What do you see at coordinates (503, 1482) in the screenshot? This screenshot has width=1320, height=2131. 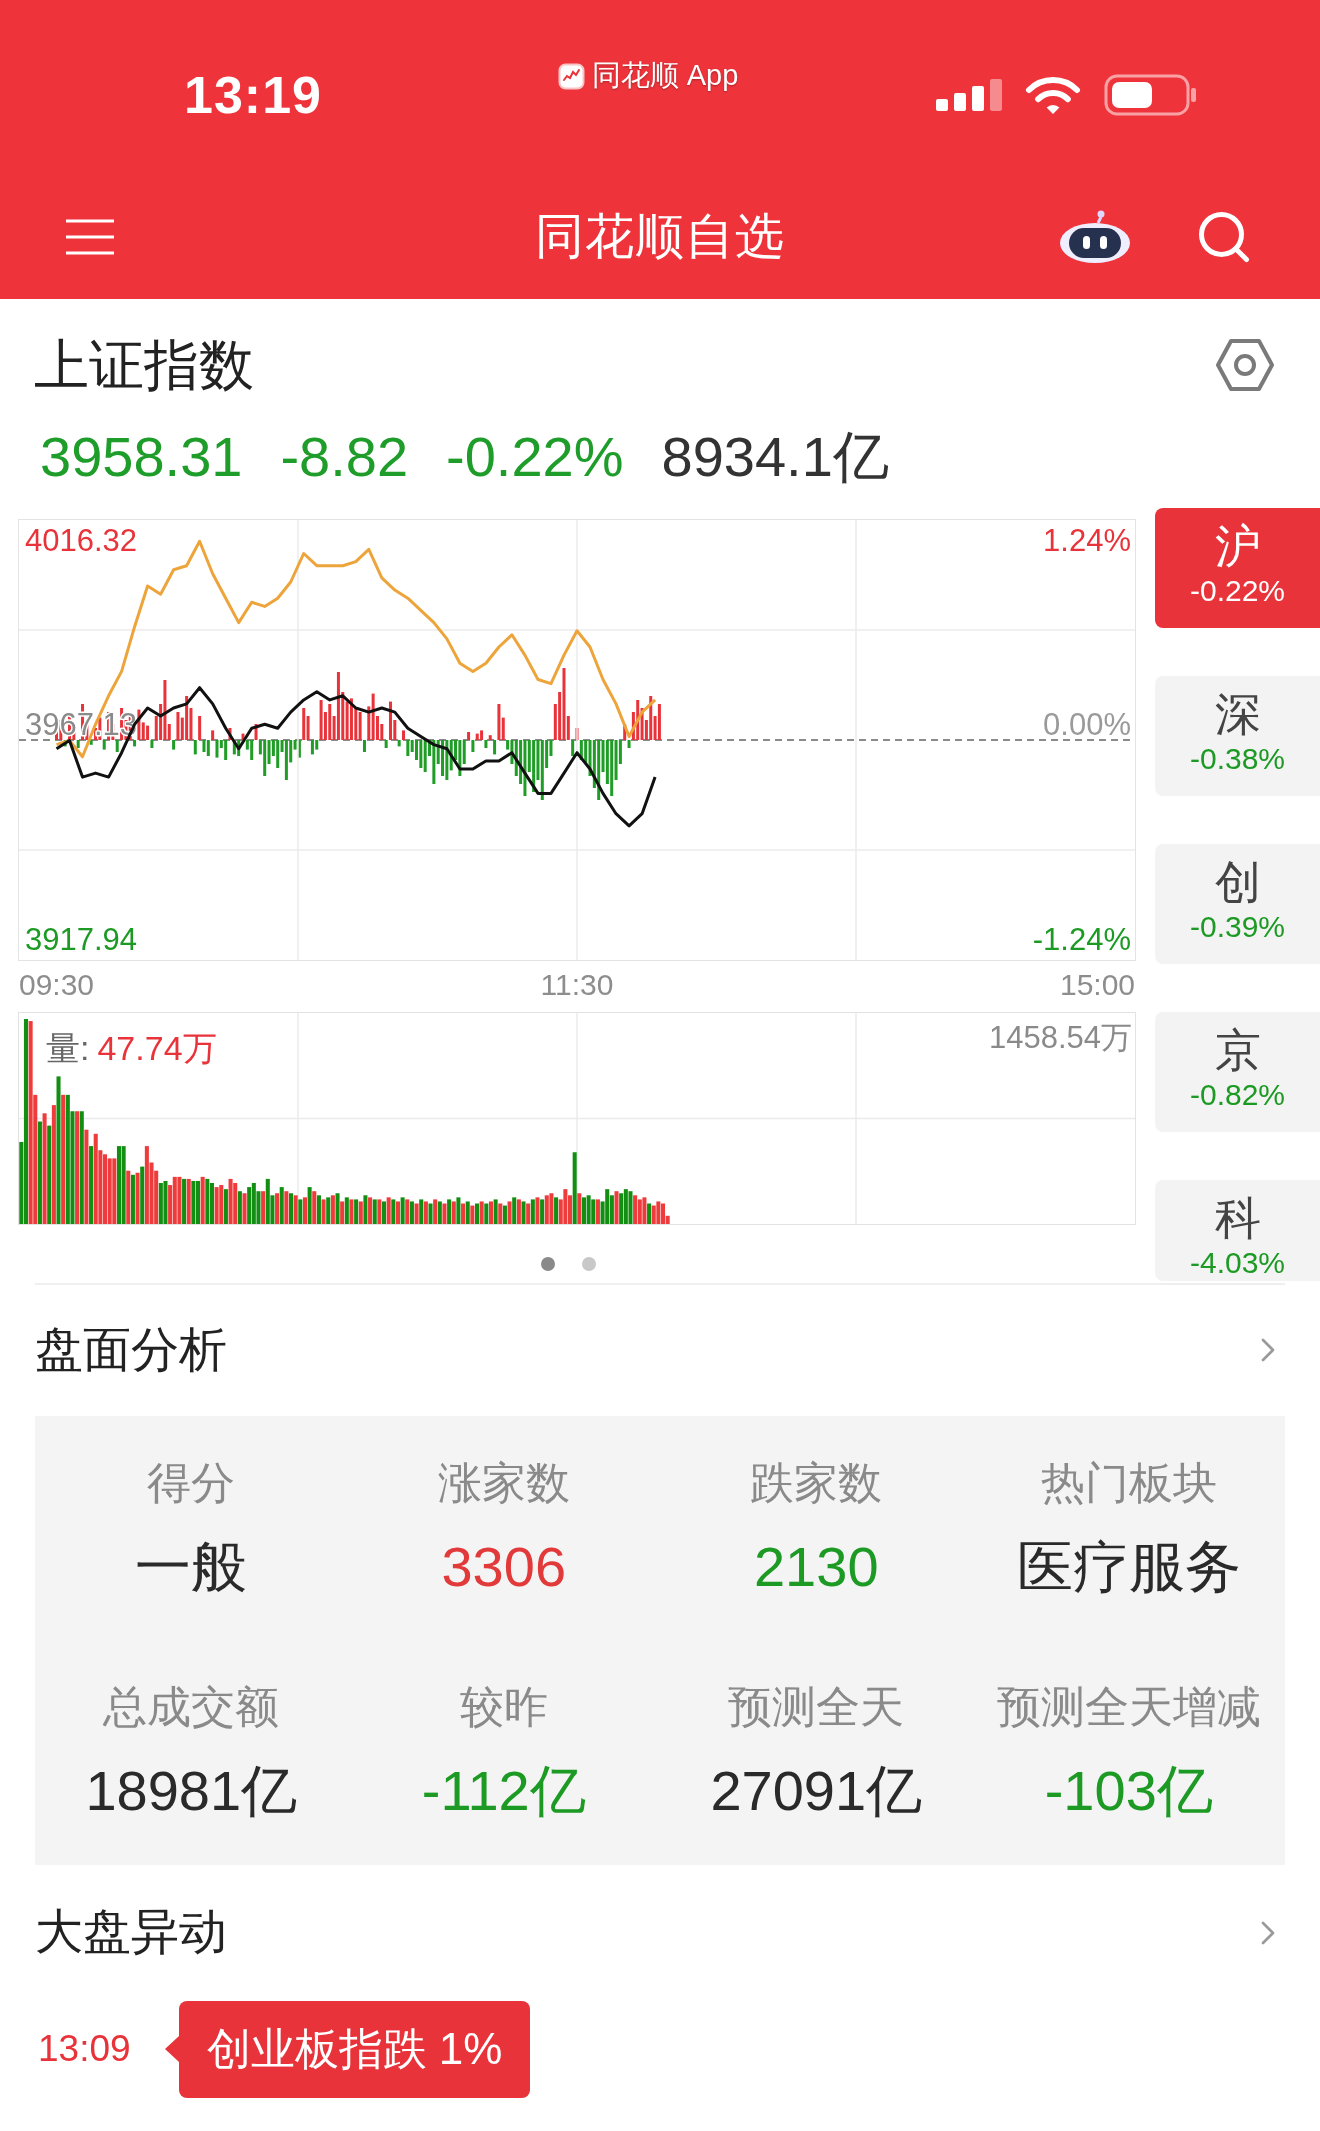 I see `stat-label: 涨家数` at bounding box center [503, 1482].